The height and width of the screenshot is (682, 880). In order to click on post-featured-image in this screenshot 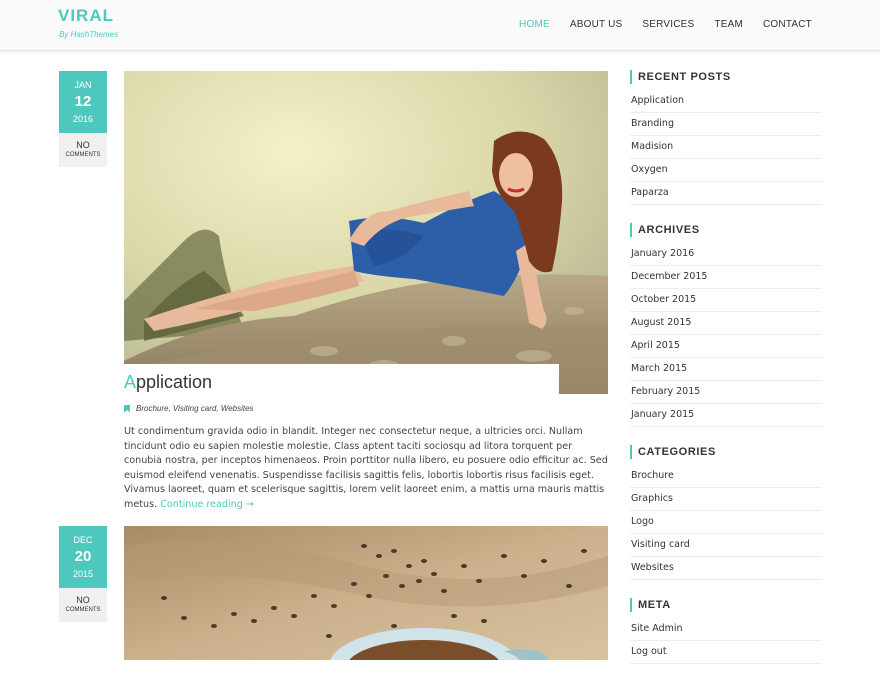, I will do `click(366, 593)`.